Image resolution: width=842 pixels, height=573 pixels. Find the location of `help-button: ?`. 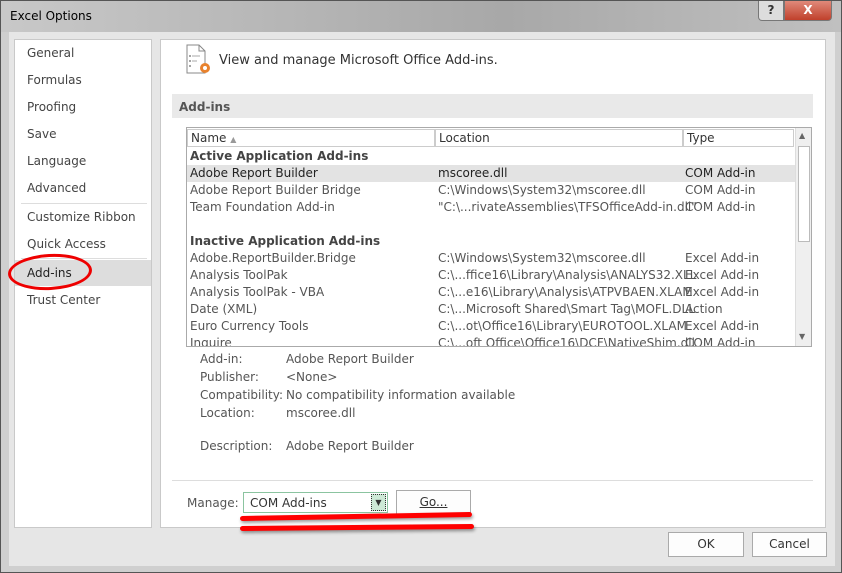

help-button: ? is located at coordinates (771, 11).